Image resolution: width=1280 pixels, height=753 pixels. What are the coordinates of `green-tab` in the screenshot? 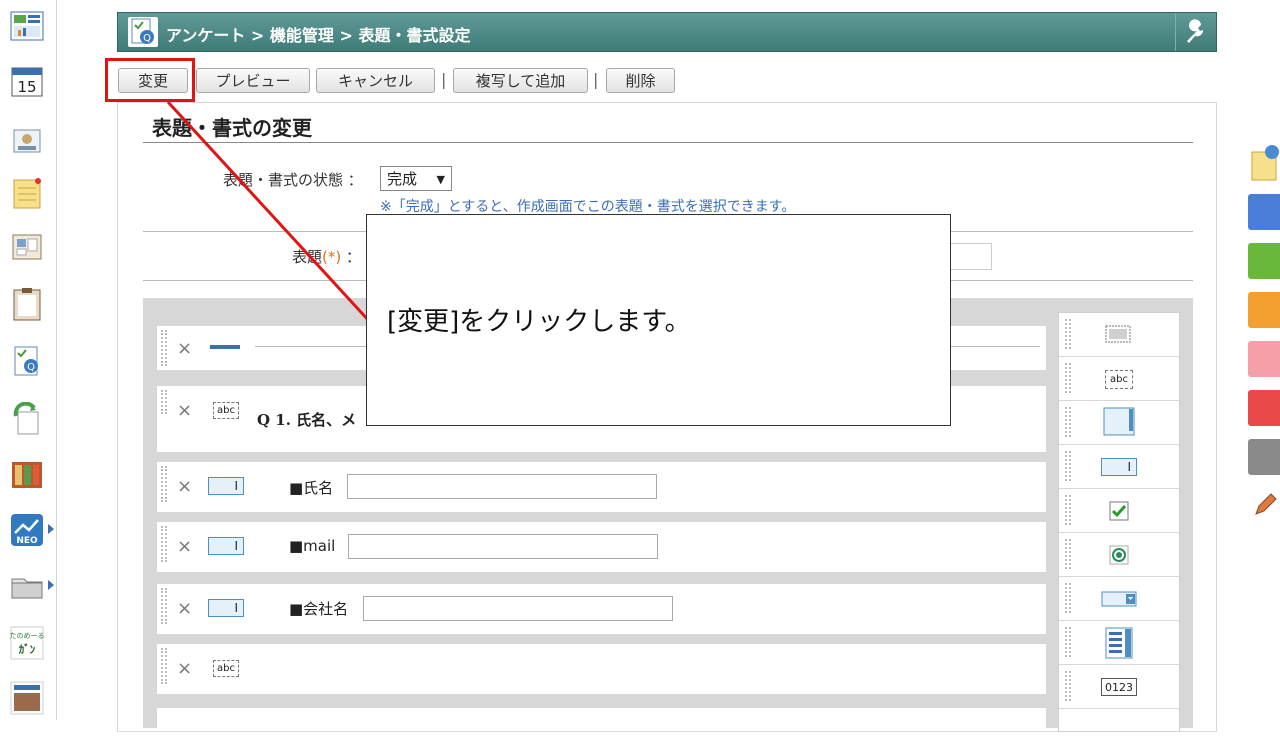 It's located at (1264, 261).